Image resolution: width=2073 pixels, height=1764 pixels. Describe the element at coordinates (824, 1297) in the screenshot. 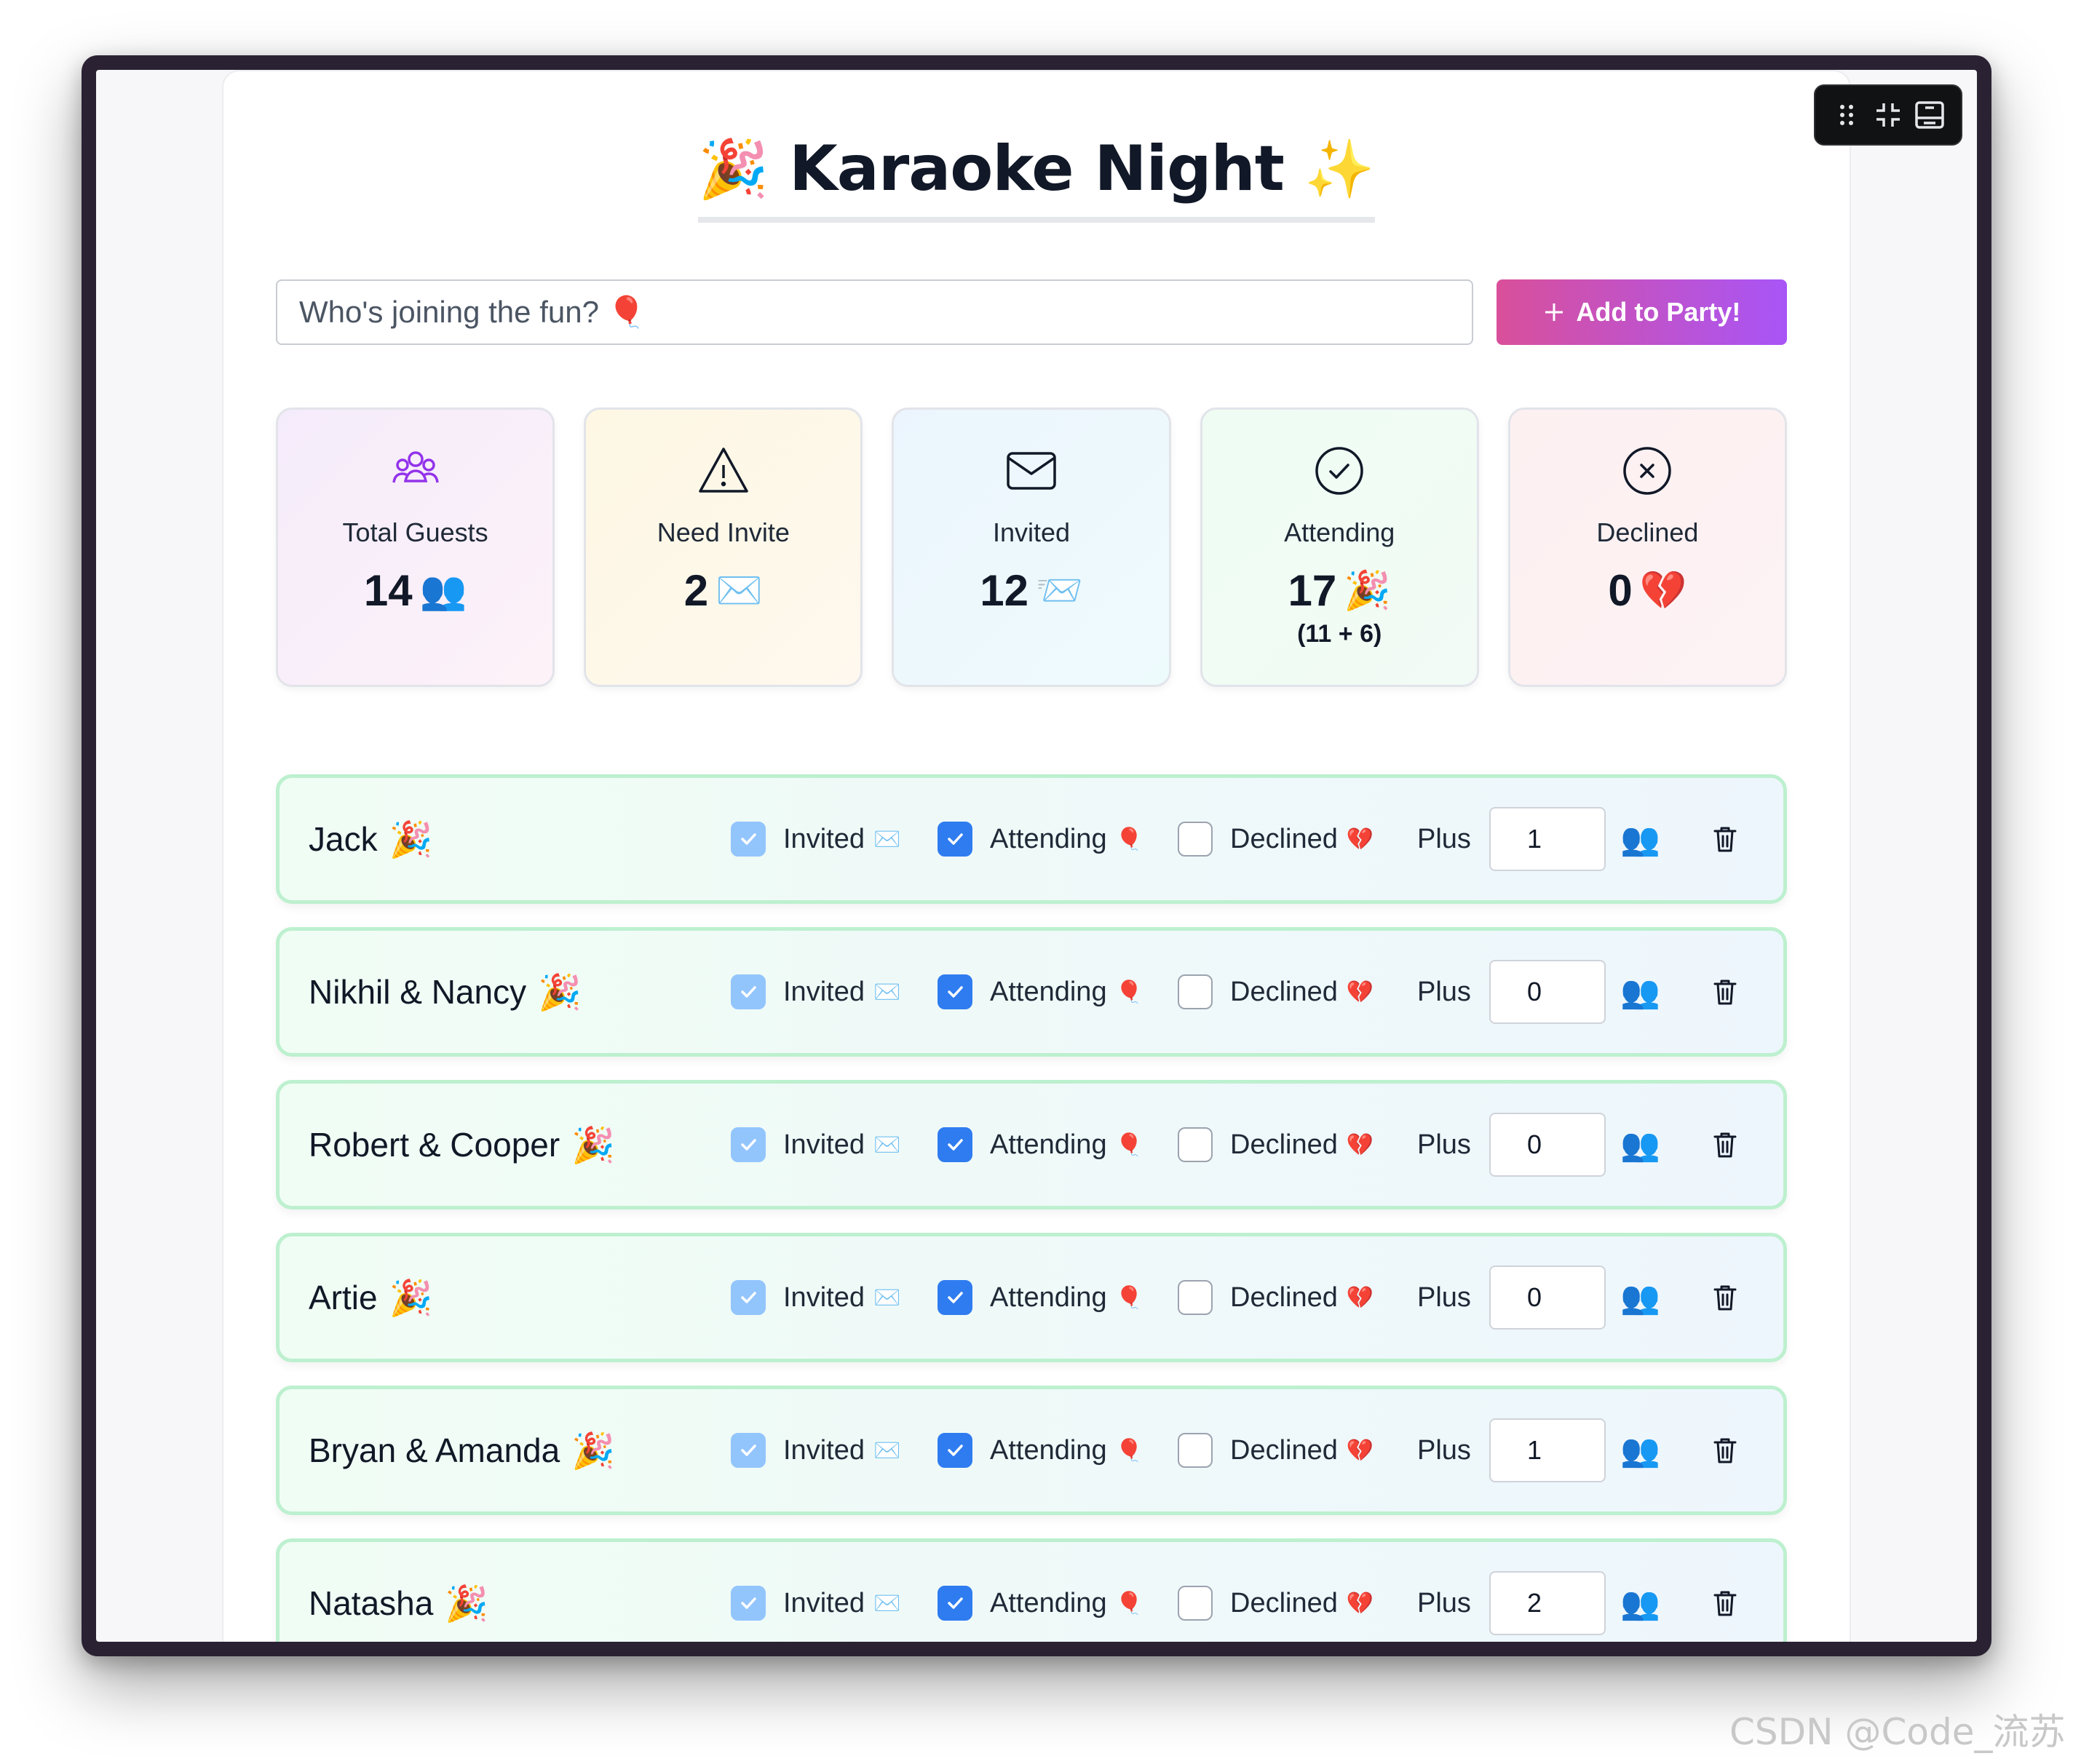

I see `invited-label: Invited` at that location.